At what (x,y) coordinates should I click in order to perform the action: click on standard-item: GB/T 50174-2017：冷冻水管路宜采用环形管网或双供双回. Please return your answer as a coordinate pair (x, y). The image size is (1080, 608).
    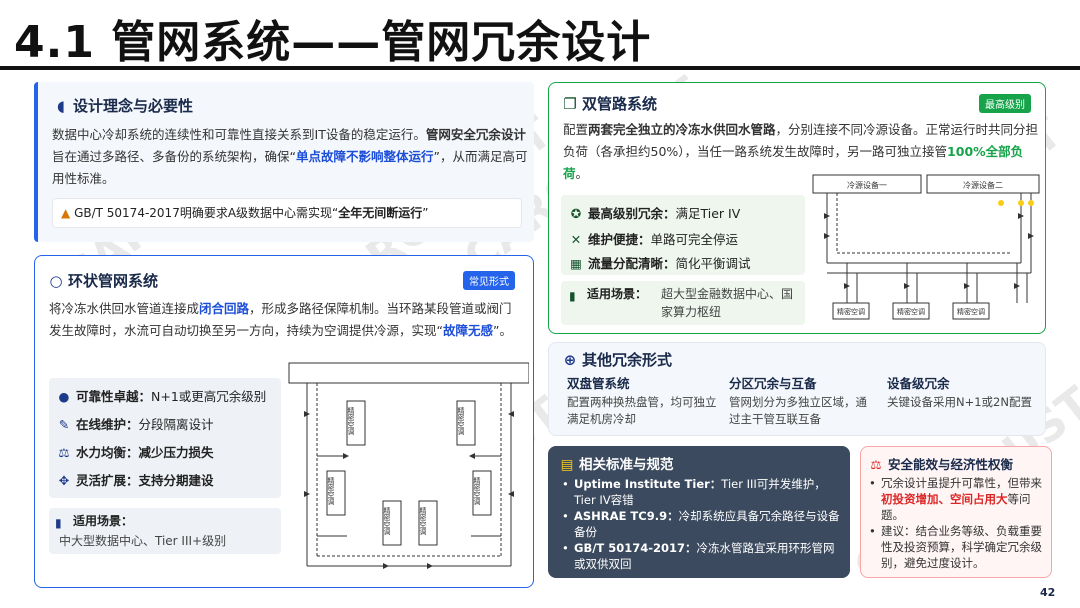
    Looking at the image, I should click on (703, 556).